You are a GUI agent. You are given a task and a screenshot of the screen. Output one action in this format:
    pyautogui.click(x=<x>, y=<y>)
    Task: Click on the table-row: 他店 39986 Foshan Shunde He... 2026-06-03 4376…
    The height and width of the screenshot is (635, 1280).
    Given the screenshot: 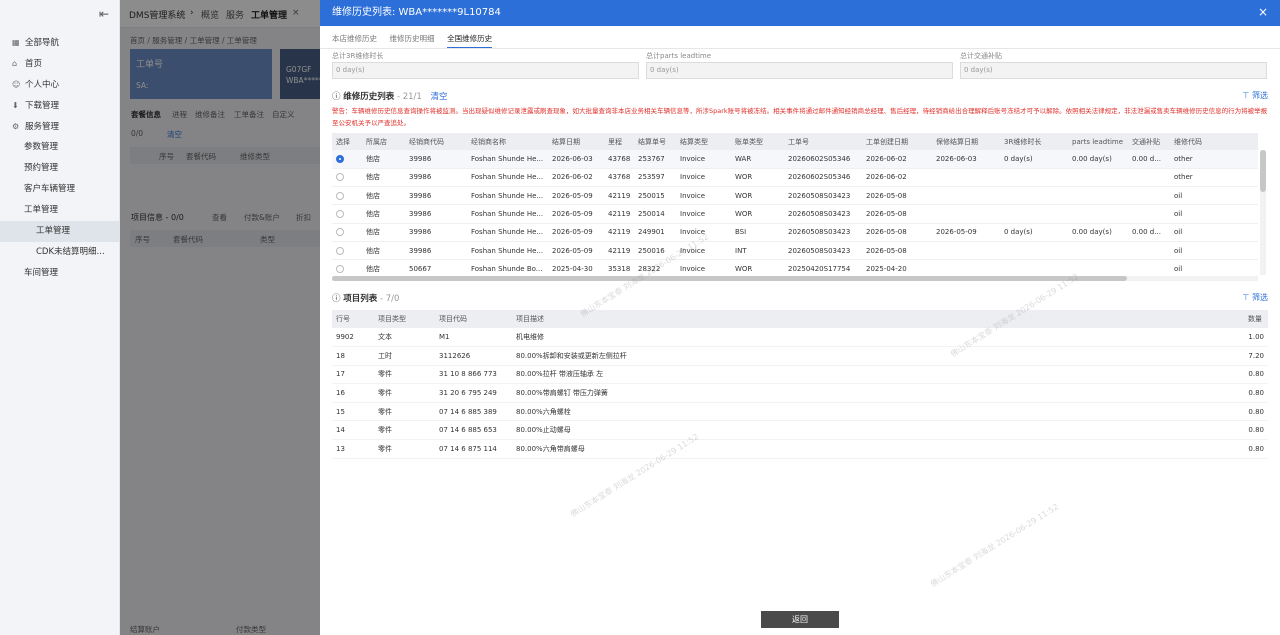 What is the action you would take?
    pyautogui.click(x=795, y=159)
    